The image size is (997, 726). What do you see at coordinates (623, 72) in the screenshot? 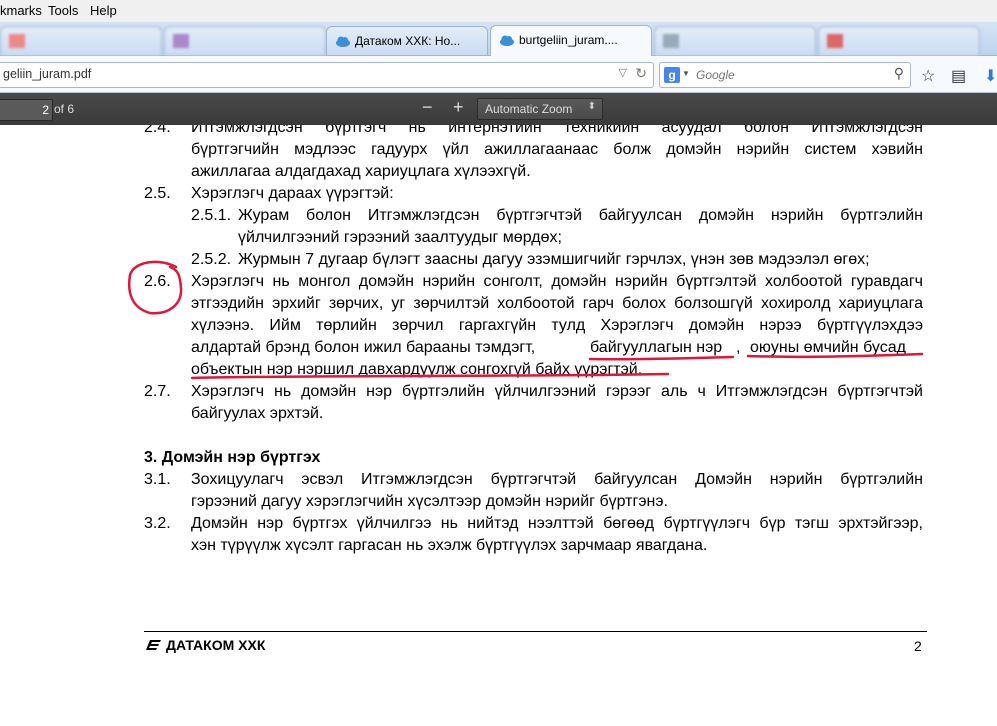
I see `url-history-dropdown-icon: ▽` at bounding box center [623, 72].